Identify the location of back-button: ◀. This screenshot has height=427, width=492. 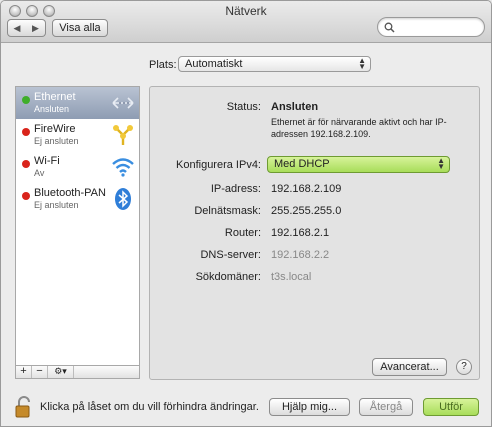
(17, 28).